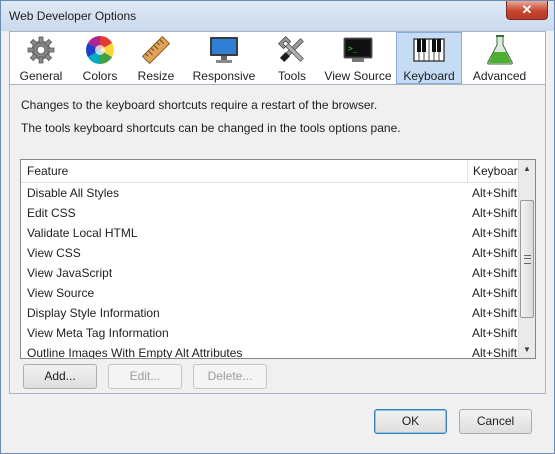 The height and width of the screenshot is (454, 555). I want to click on tab-tools-label: Tools, so click(291, 76).